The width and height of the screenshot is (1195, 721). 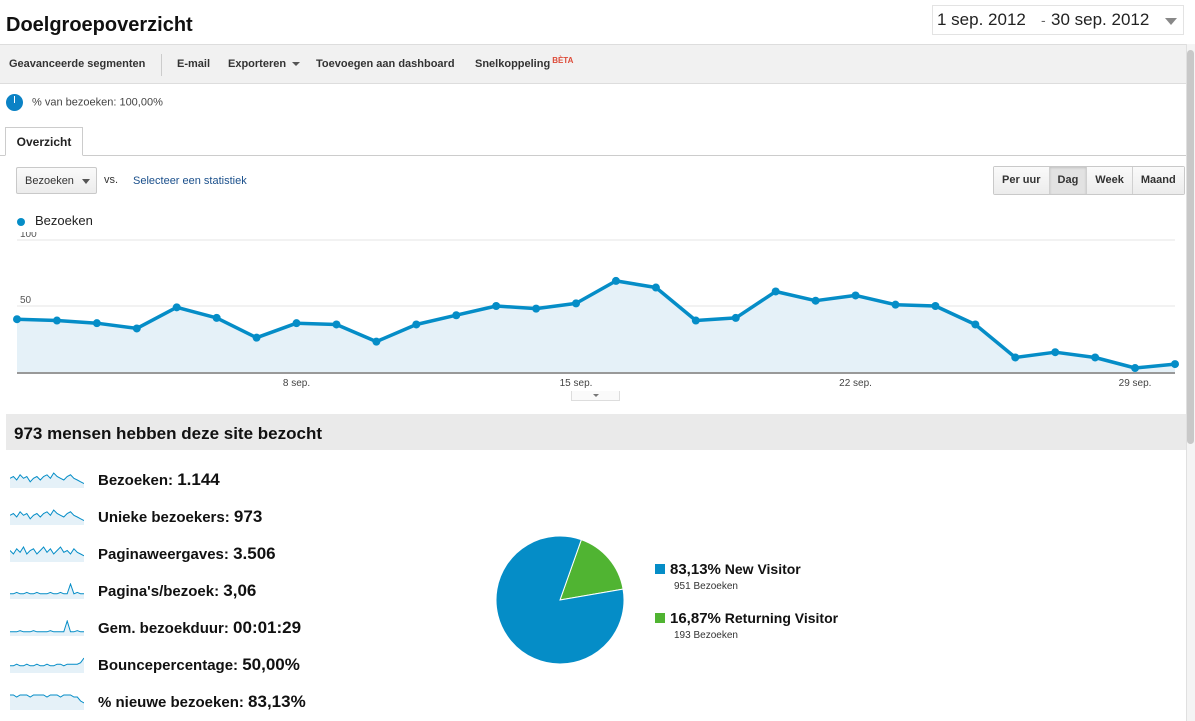 I want to click on stat-value: 3,06, so click(x=240, y=590).